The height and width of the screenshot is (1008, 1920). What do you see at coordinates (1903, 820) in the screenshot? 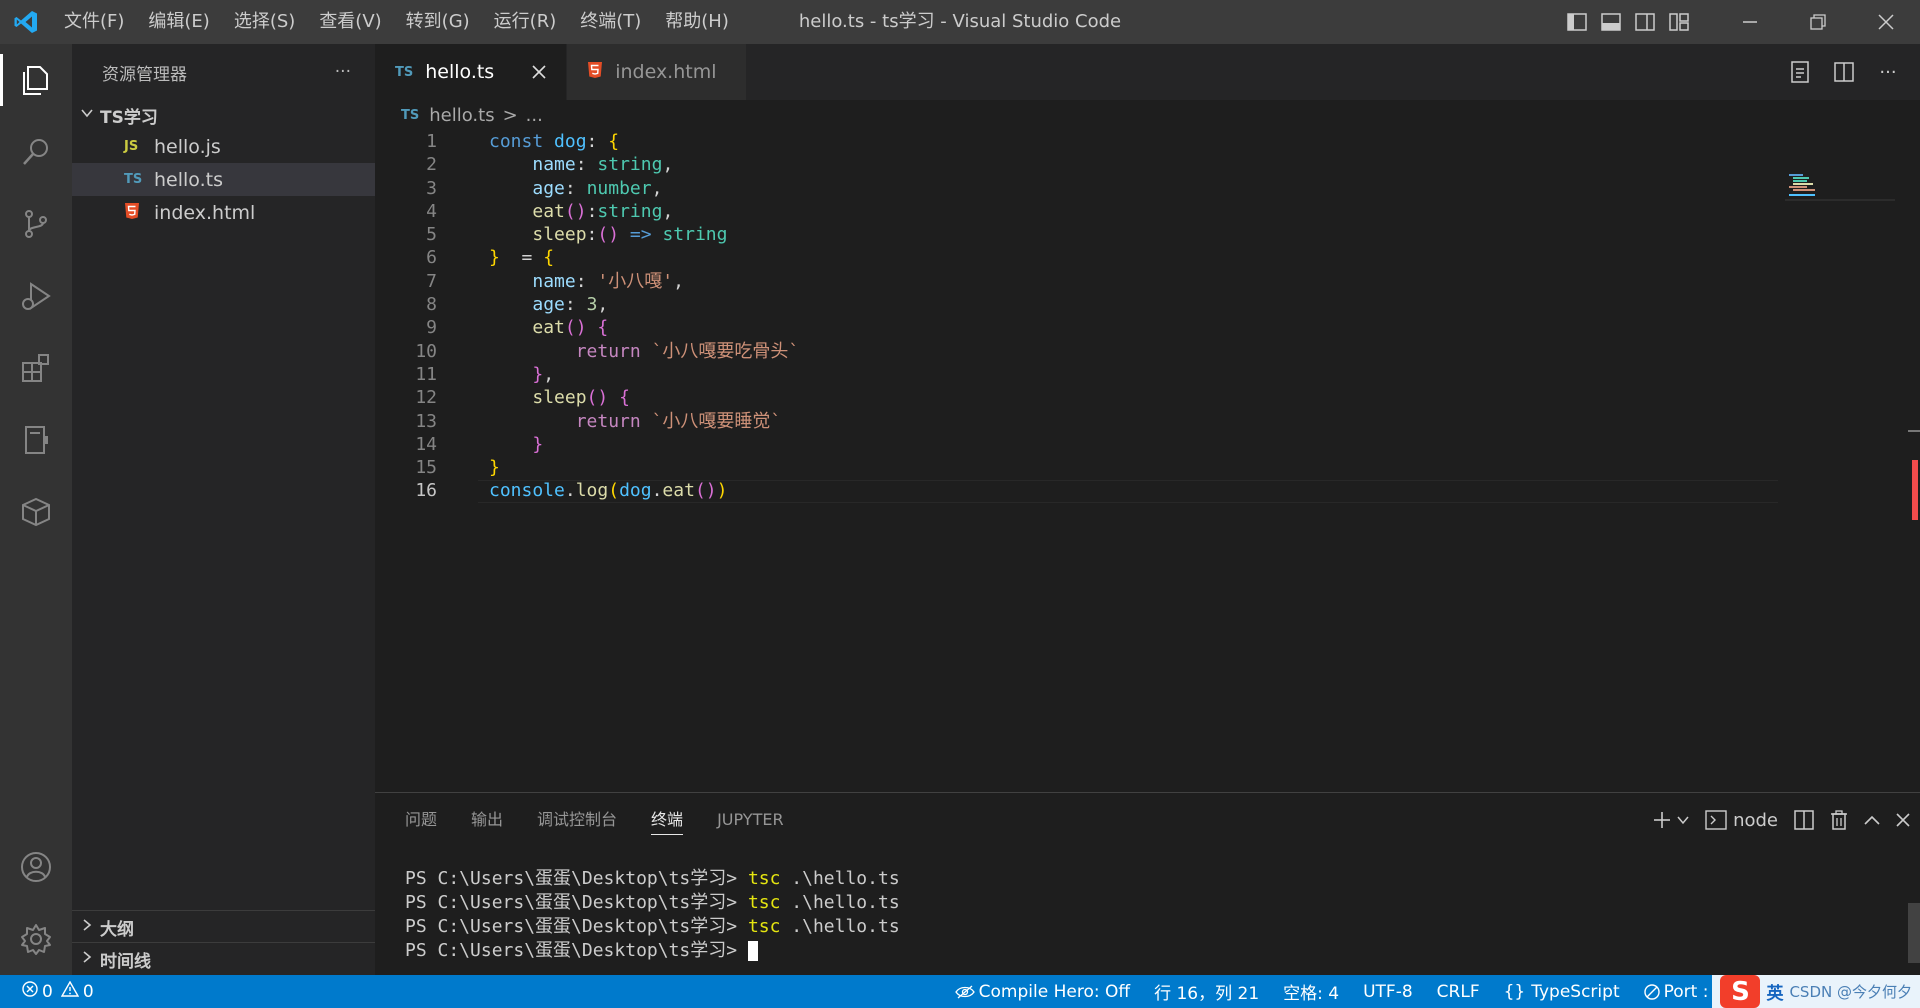
I see `close-panel-icon` at bounding box center [1903, 820].